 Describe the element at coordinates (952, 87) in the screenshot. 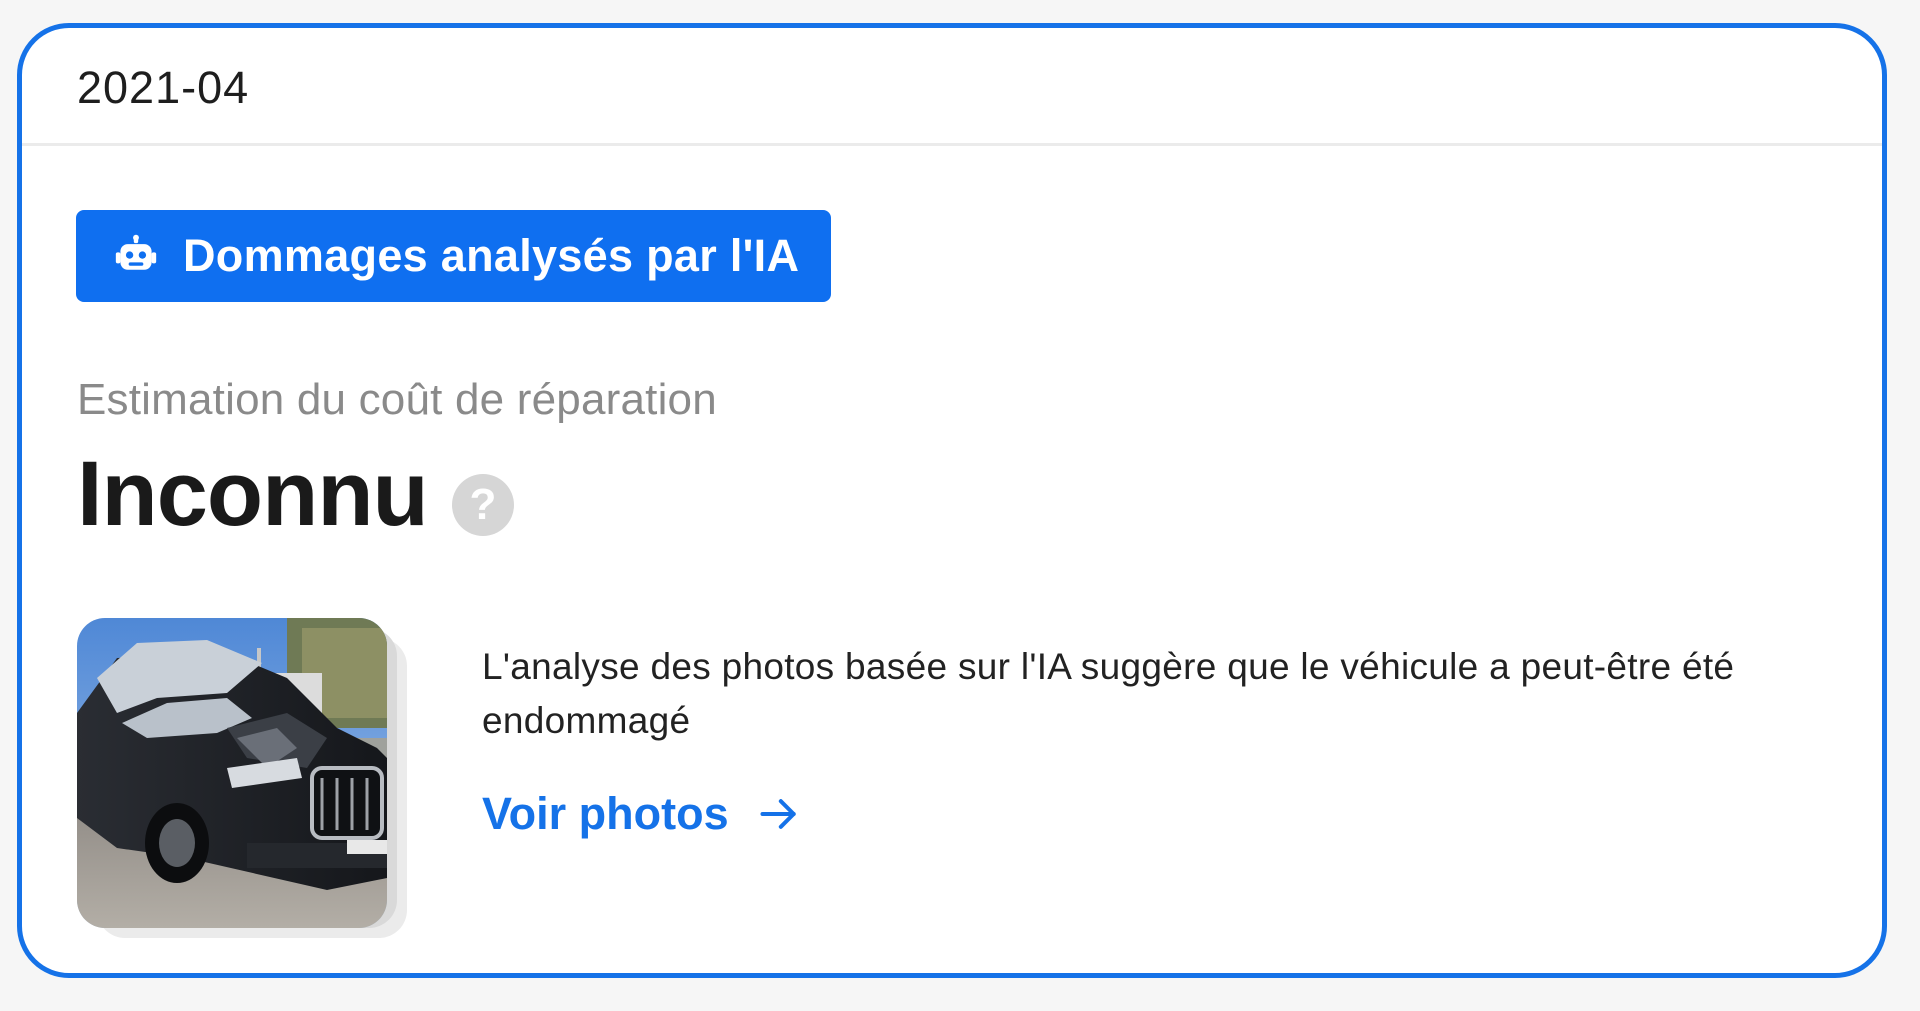

I see `card-header: 2021-04` at that location.